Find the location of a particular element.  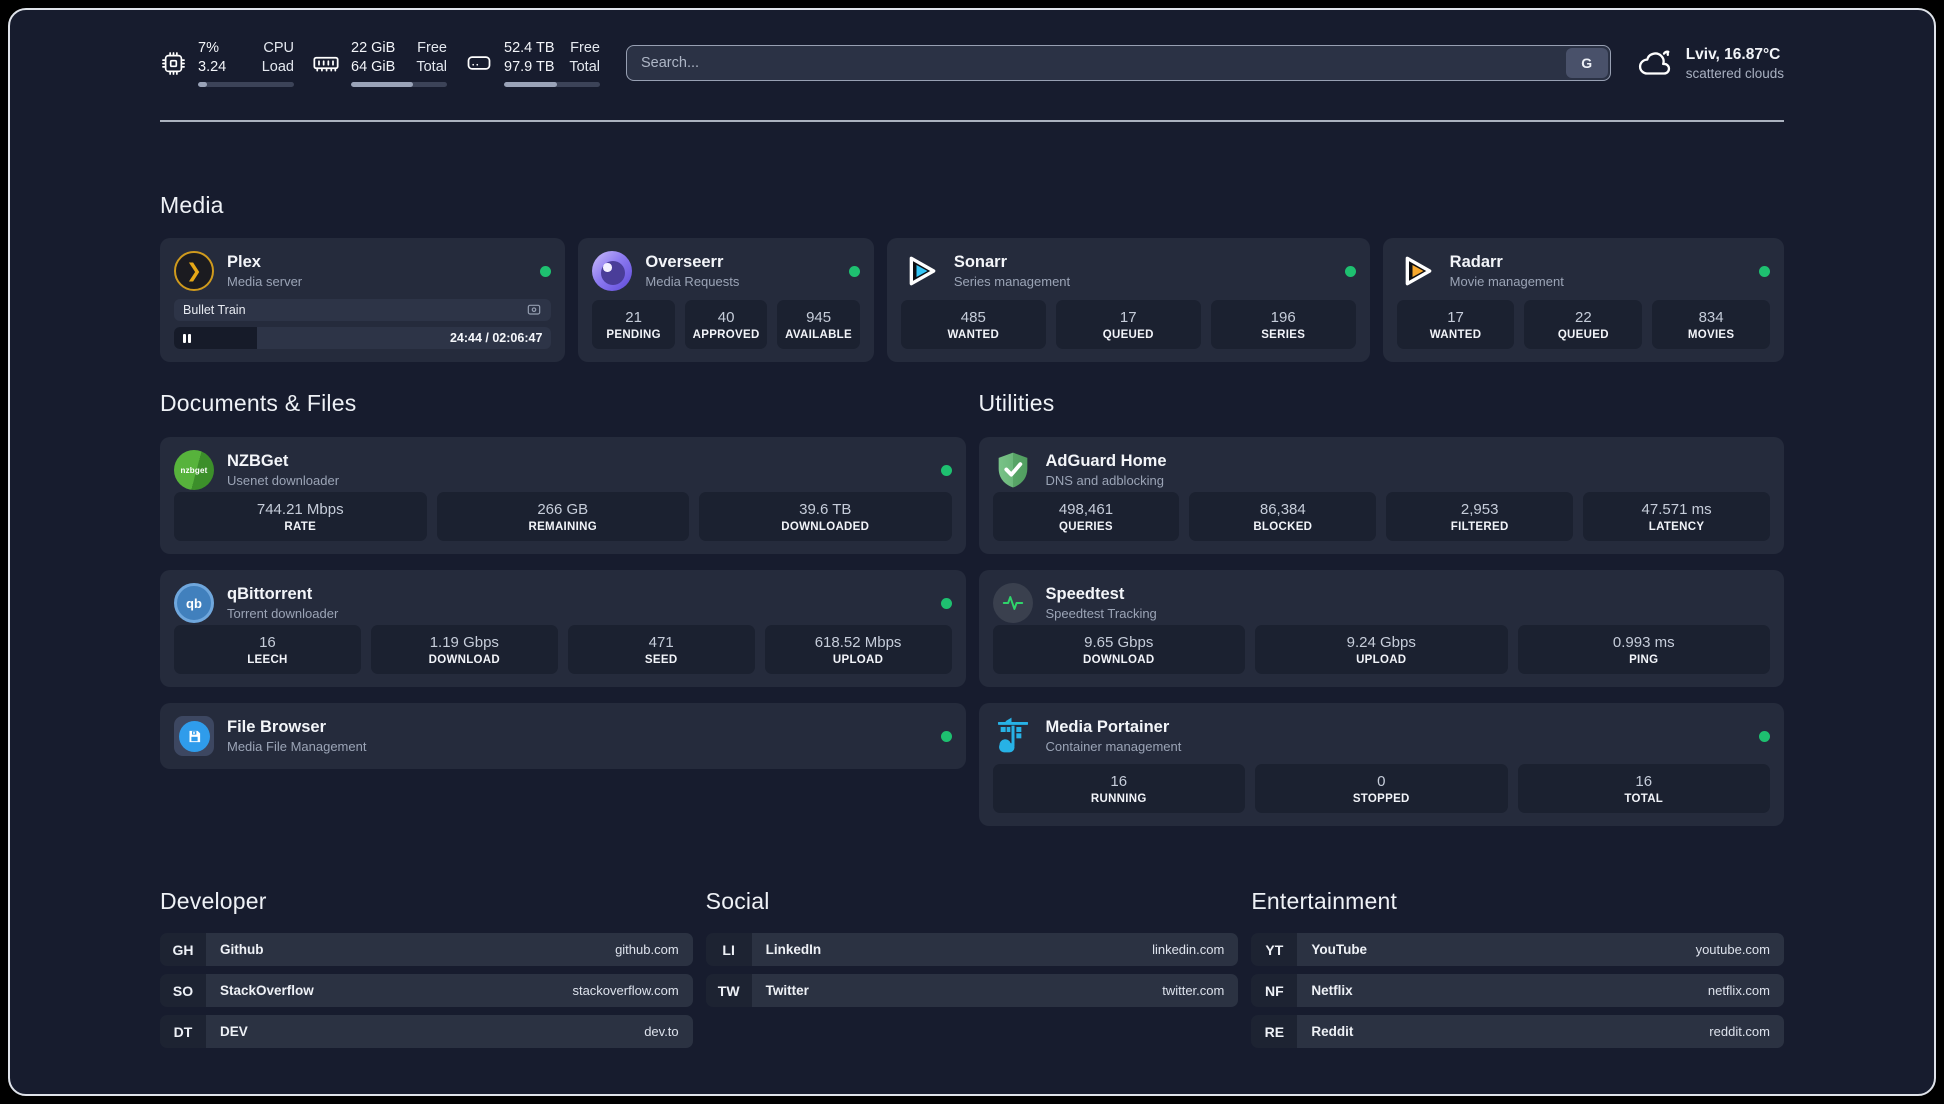

bookmark-abbr: TW is located at coordinates (728, 990).